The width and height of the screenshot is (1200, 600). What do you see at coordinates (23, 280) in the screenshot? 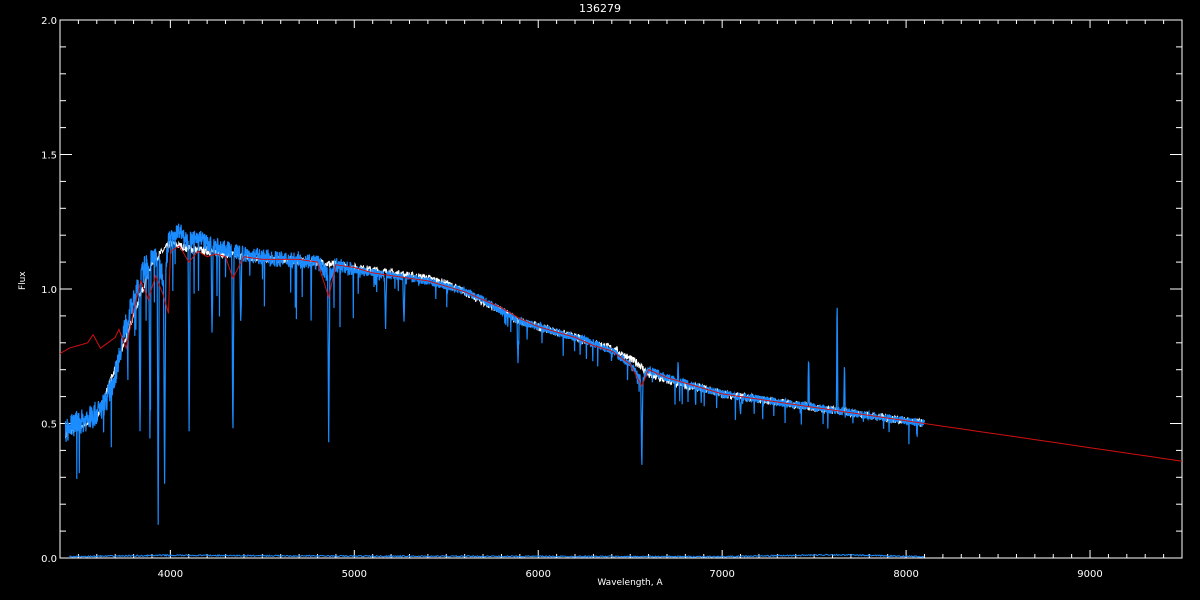
I see `y-axis-label: Flux` at bounding box center [23, 280].